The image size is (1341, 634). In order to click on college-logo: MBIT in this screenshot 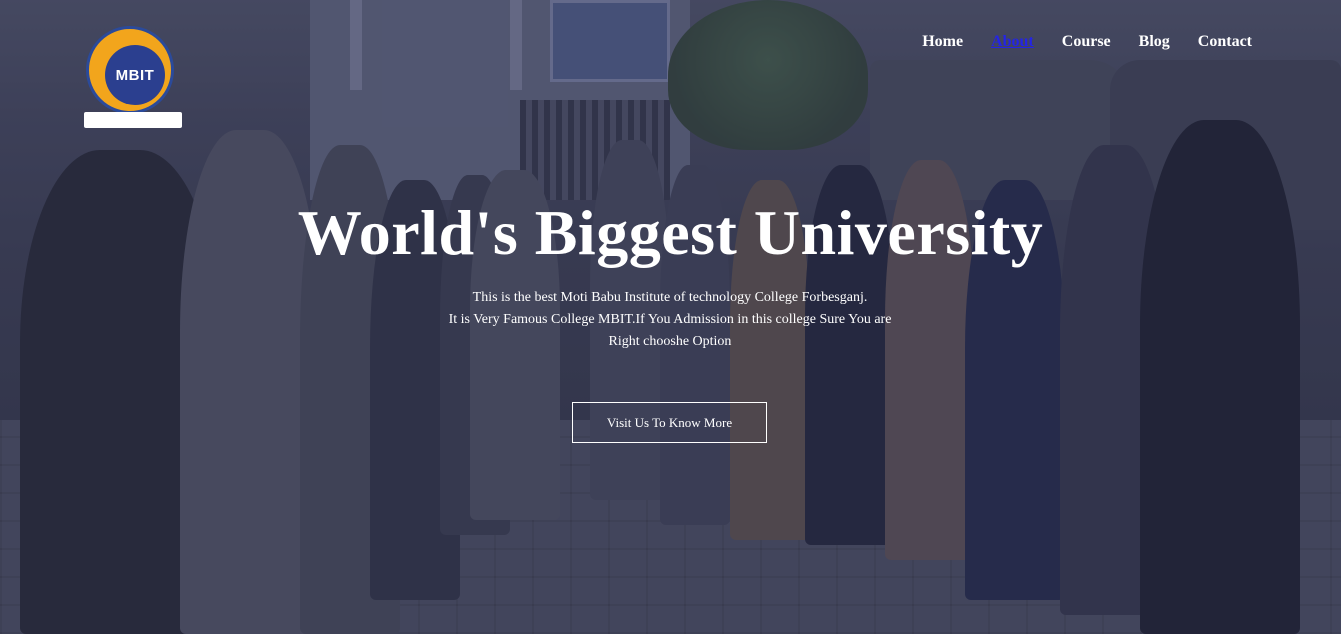, I will do `click(134, 78)`.